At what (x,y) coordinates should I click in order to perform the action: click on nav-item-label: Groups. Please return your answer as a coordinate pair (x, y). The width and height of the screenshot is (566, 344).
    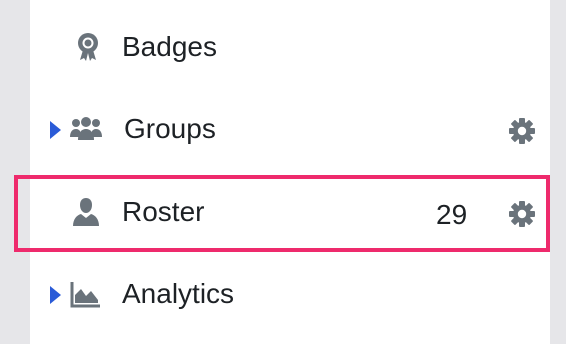
    Looking at the image, I should click on (170, 128).